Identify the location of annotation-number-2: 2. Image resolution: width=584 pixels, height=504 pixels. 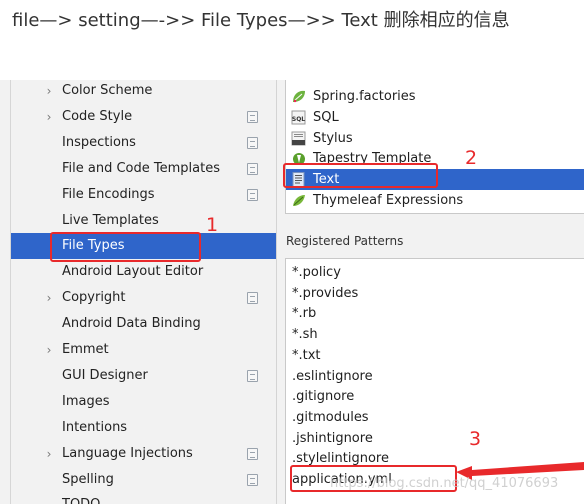
(471, 158).